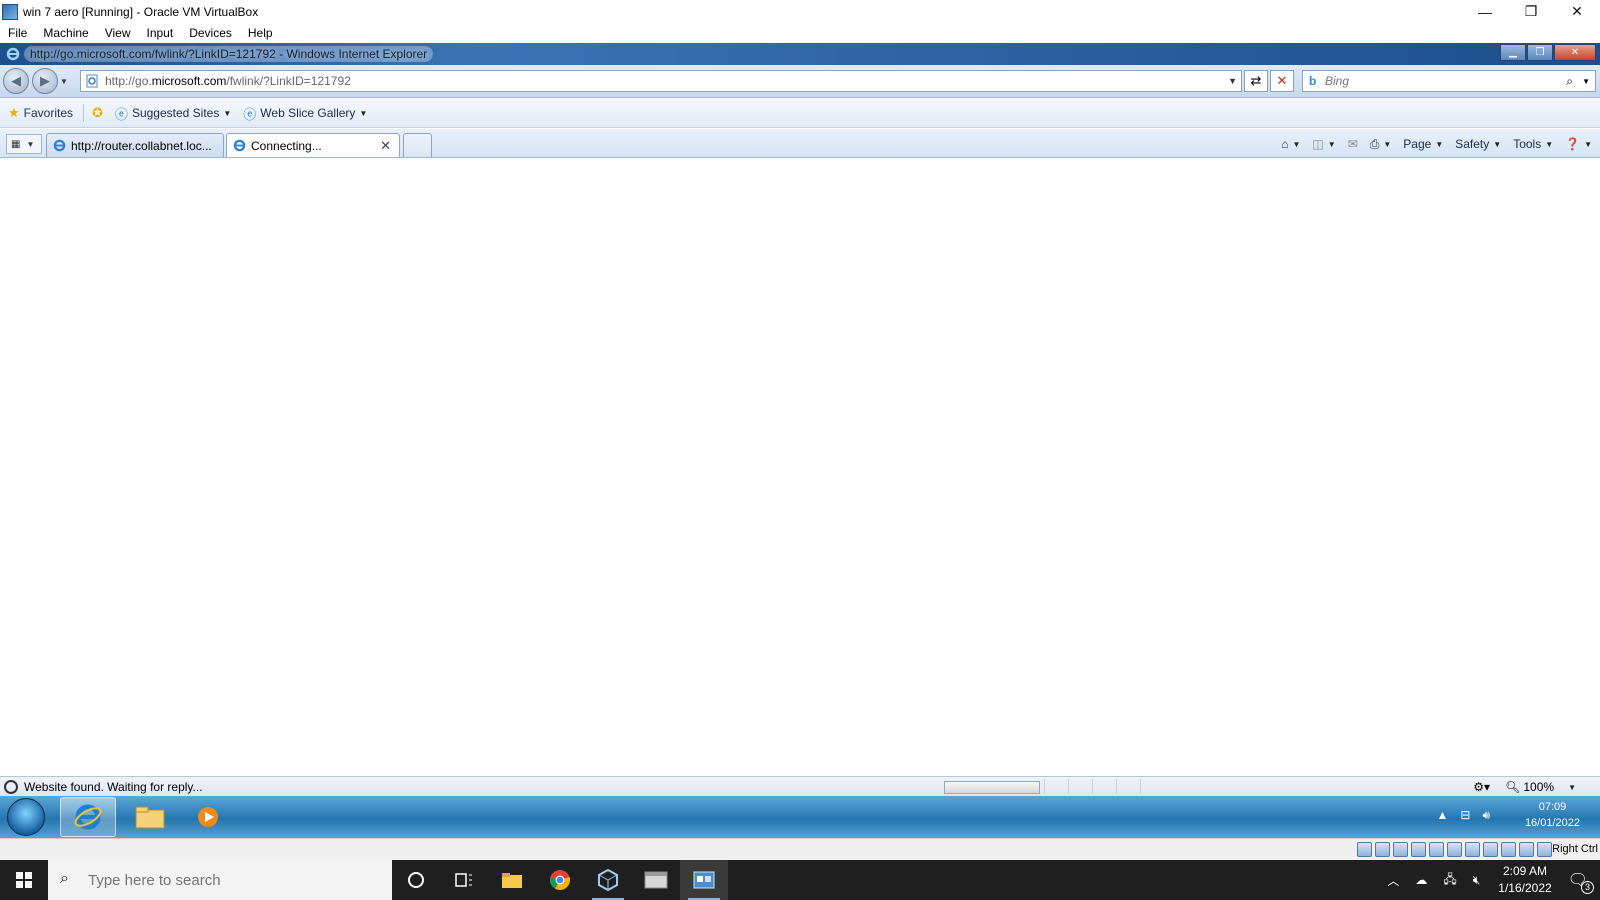 The width and height of the screenshot is (1600, 900). What do you see at coordinates (1282, 81) in the screenshot?
I see `stop-button: ✕` at bounding box center [1282, 81].